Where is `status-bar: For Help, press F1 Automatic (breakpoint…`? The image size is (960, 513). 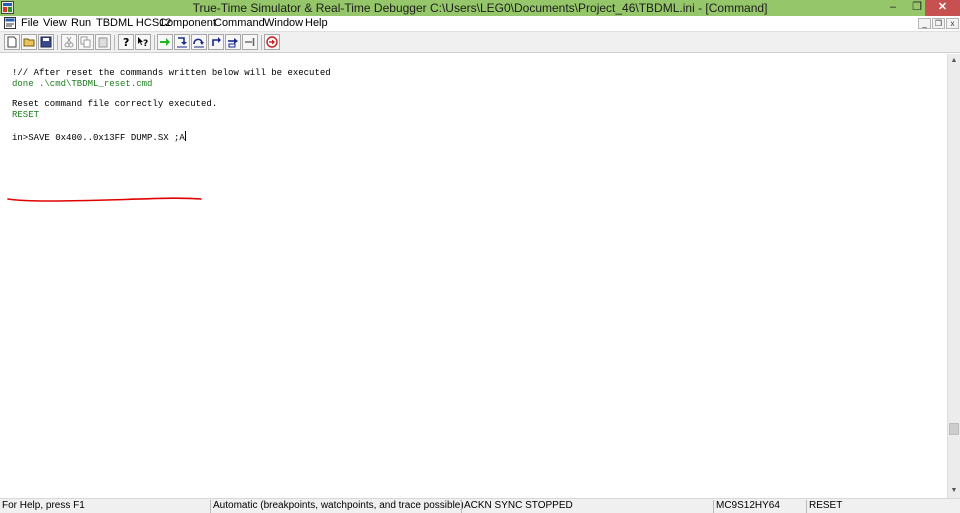
status-bar: For Help, press F1 Automatic (breakpoint… is located at coordinates (480, 505).